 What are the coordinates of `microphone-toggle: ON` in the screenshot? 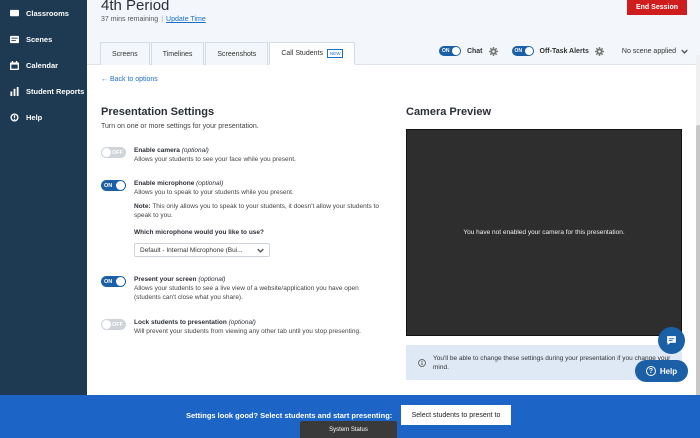 It's located at (113, 185).